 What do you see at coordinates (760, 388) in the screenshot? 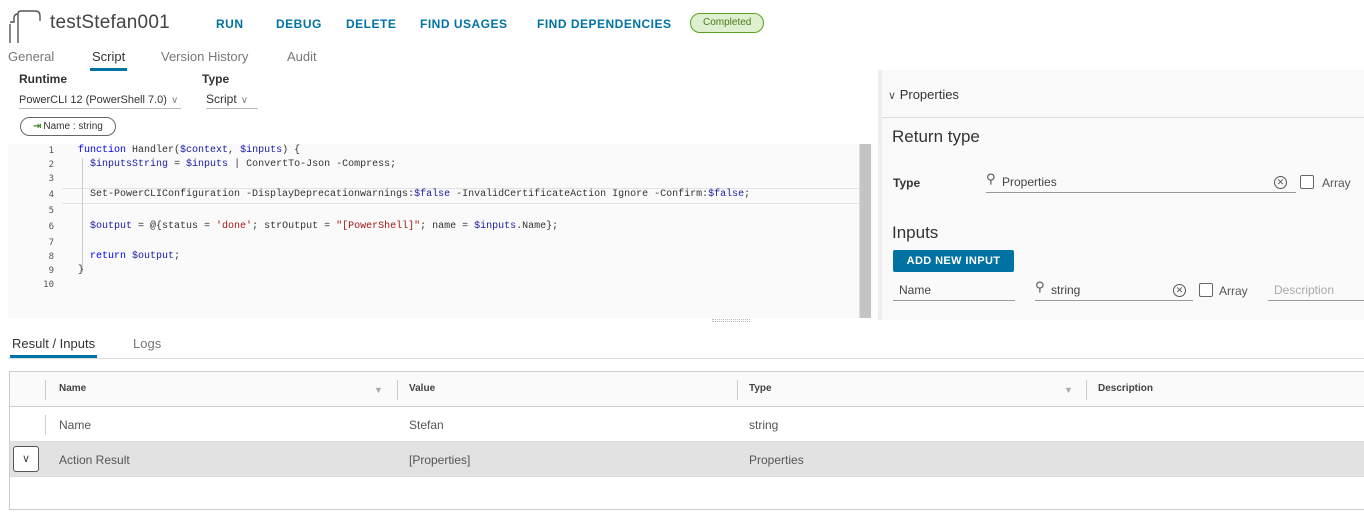
I see `column-header-type: Type` at bounding box center [760, 388].